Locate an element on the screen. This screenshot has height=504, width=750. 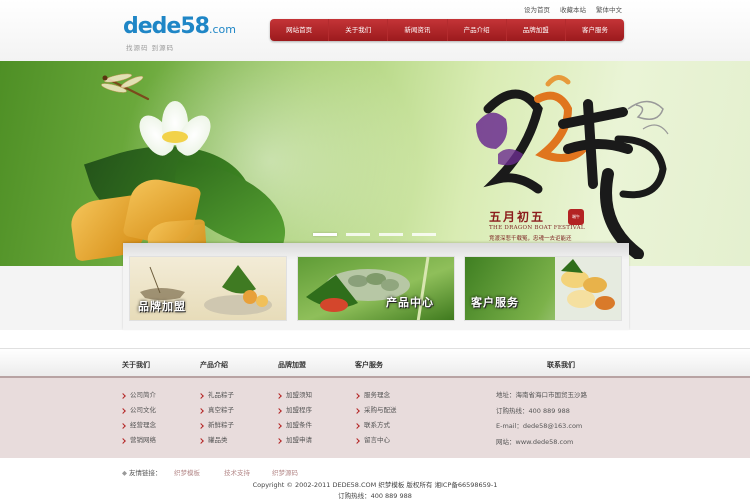
festival-english: THE DRAGON BOAT FESTIVAL is located at coordinates (537, 228).